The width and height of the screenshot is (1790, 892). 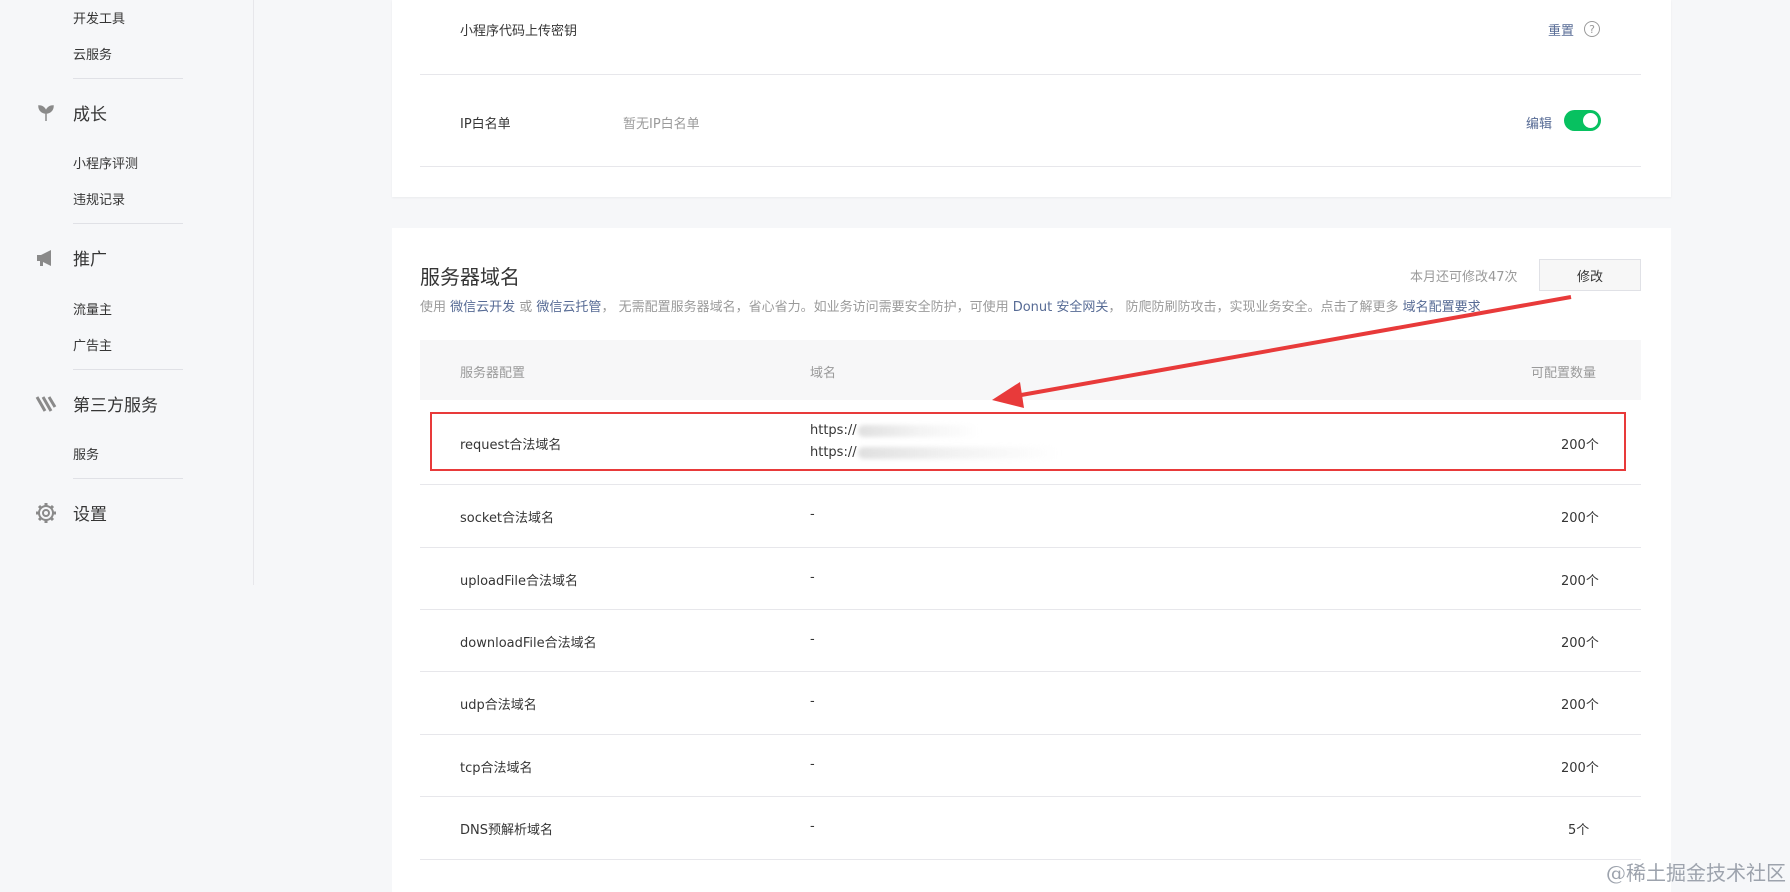 I want to click on annotation-arrow, so click(x=1282, y=351).